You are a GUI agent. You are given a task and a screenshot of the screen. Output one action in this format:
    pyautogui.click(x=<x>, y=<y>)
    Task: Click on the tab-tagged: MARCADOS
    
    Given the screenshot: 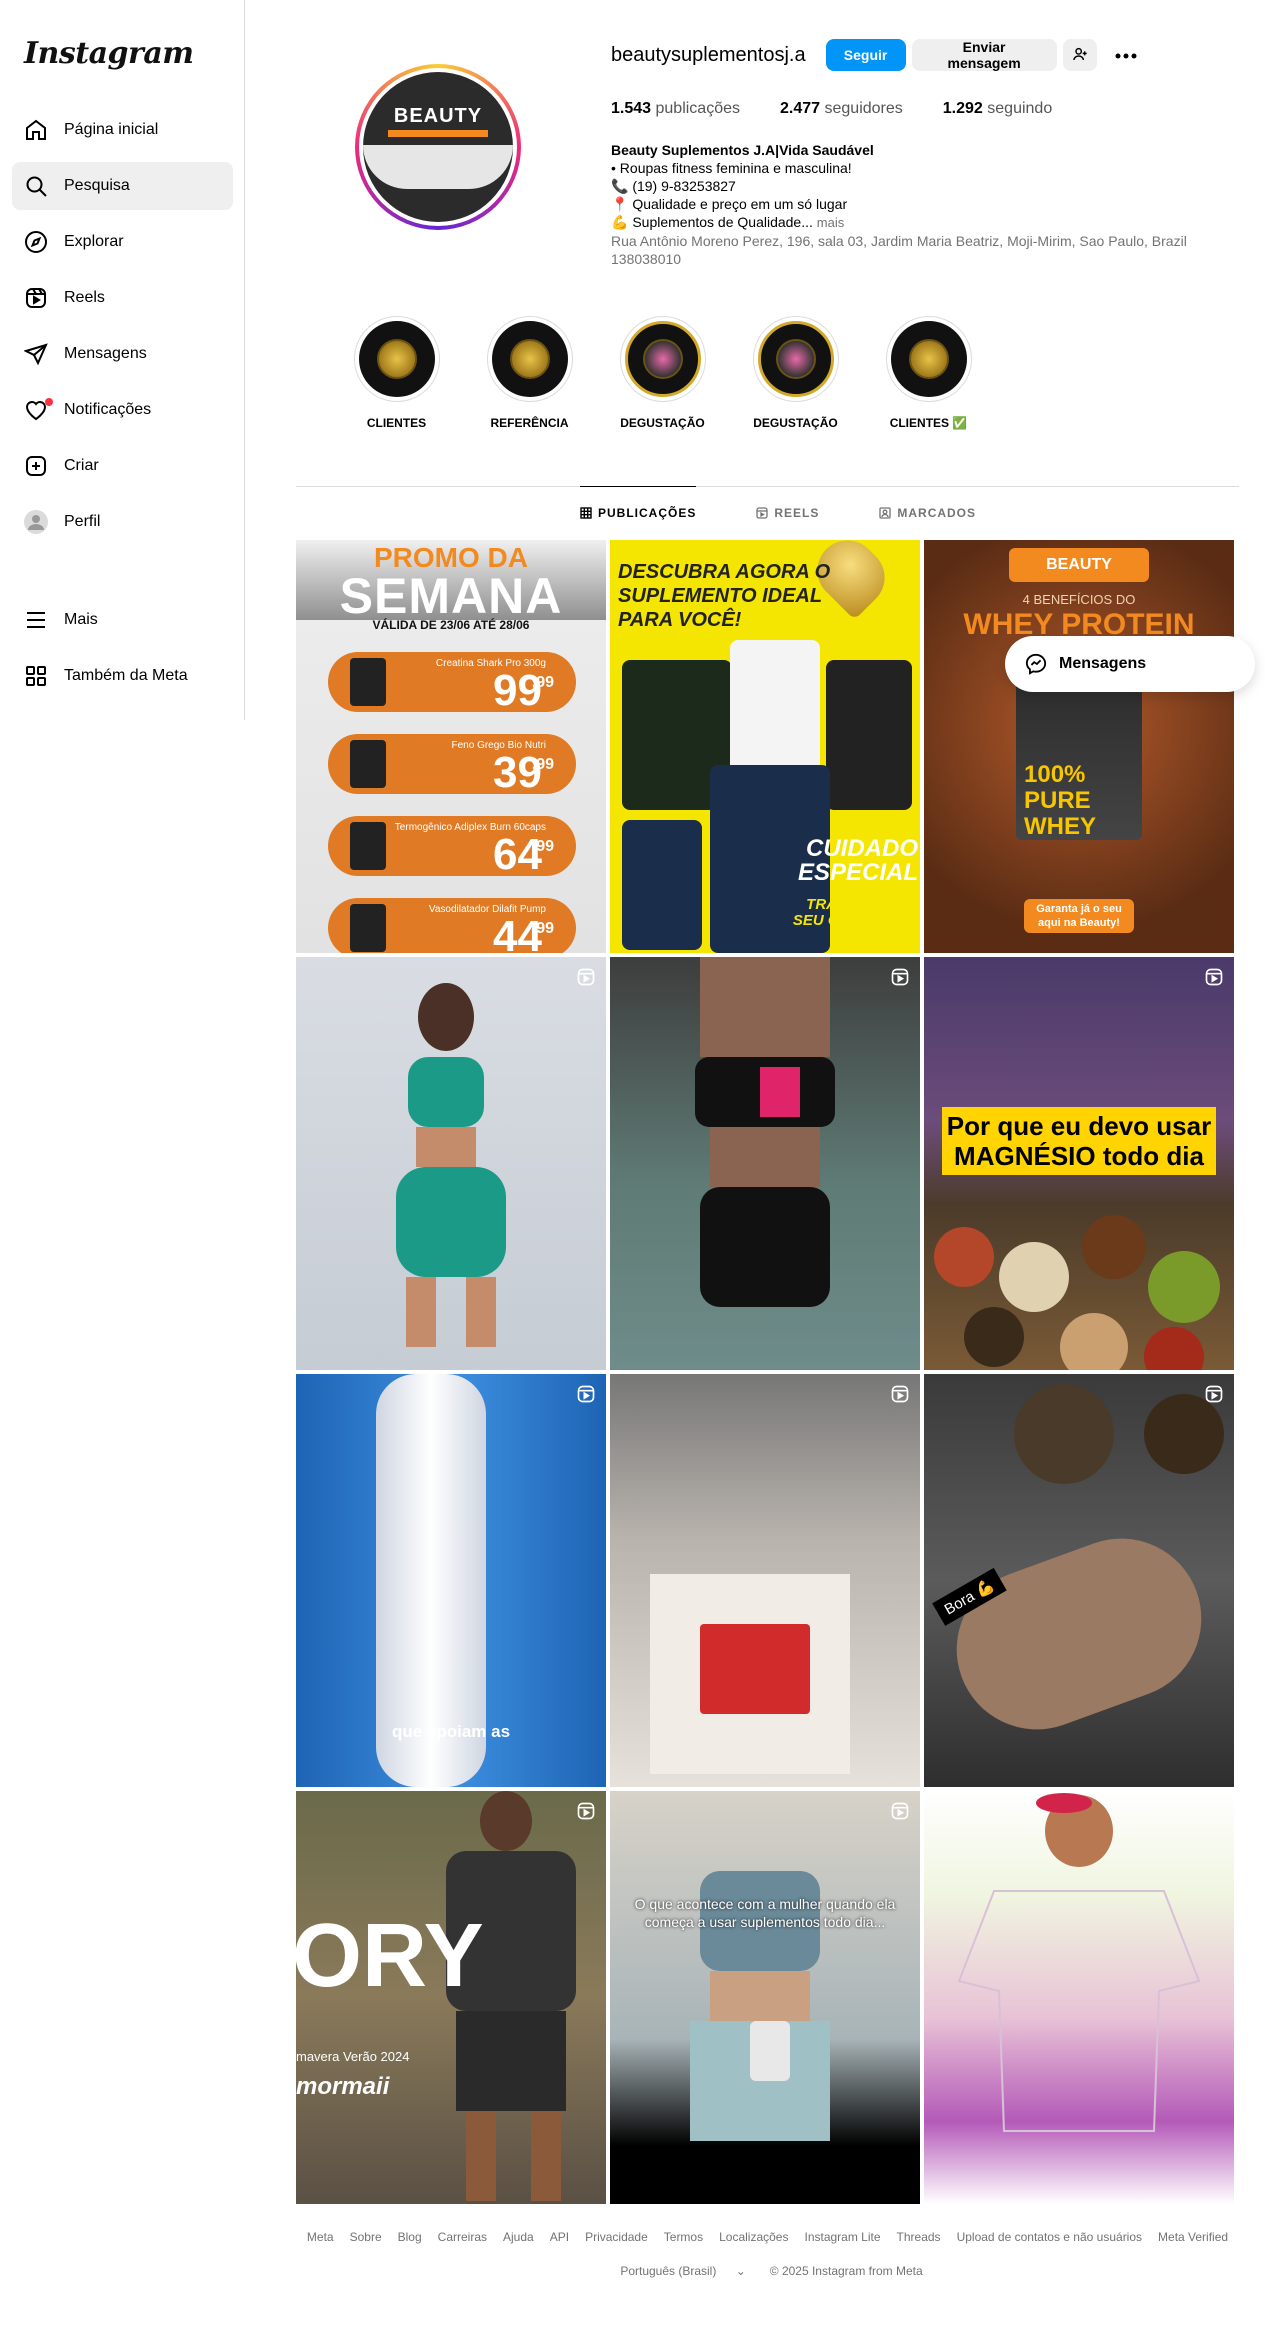 What is the action you would take?
    pyautogui.click(x=927, y=513)
    